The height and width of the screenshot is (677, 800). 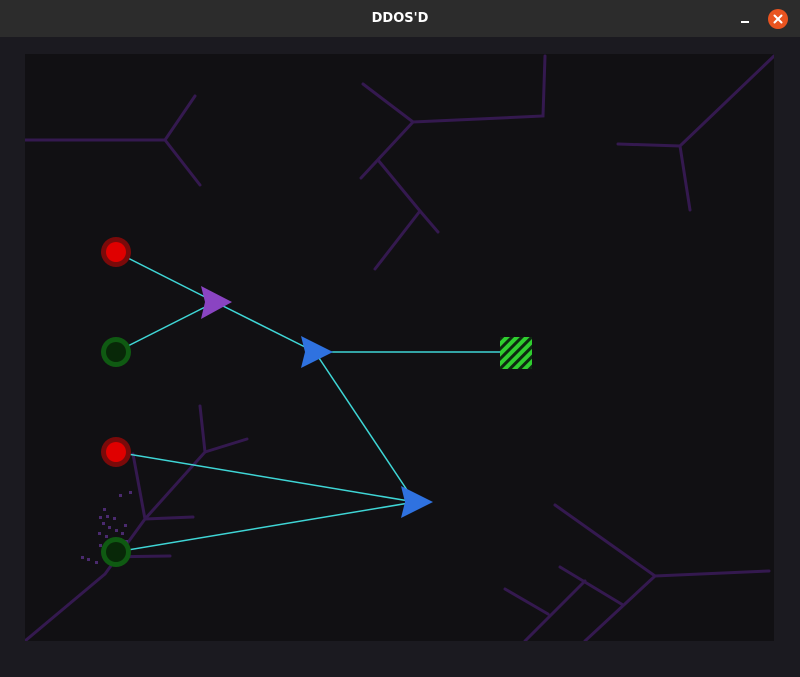 I want to click on router-purple, so click(x=216, y=302).